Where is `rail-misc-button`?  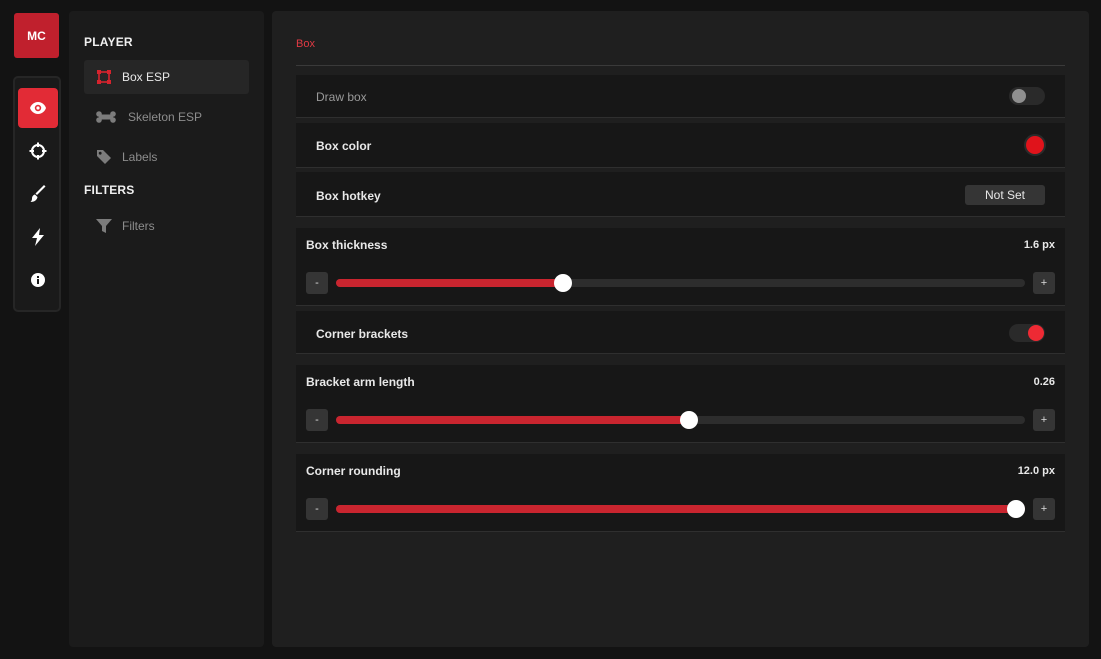 rail-misc-button is located at coordinates (38, 237).